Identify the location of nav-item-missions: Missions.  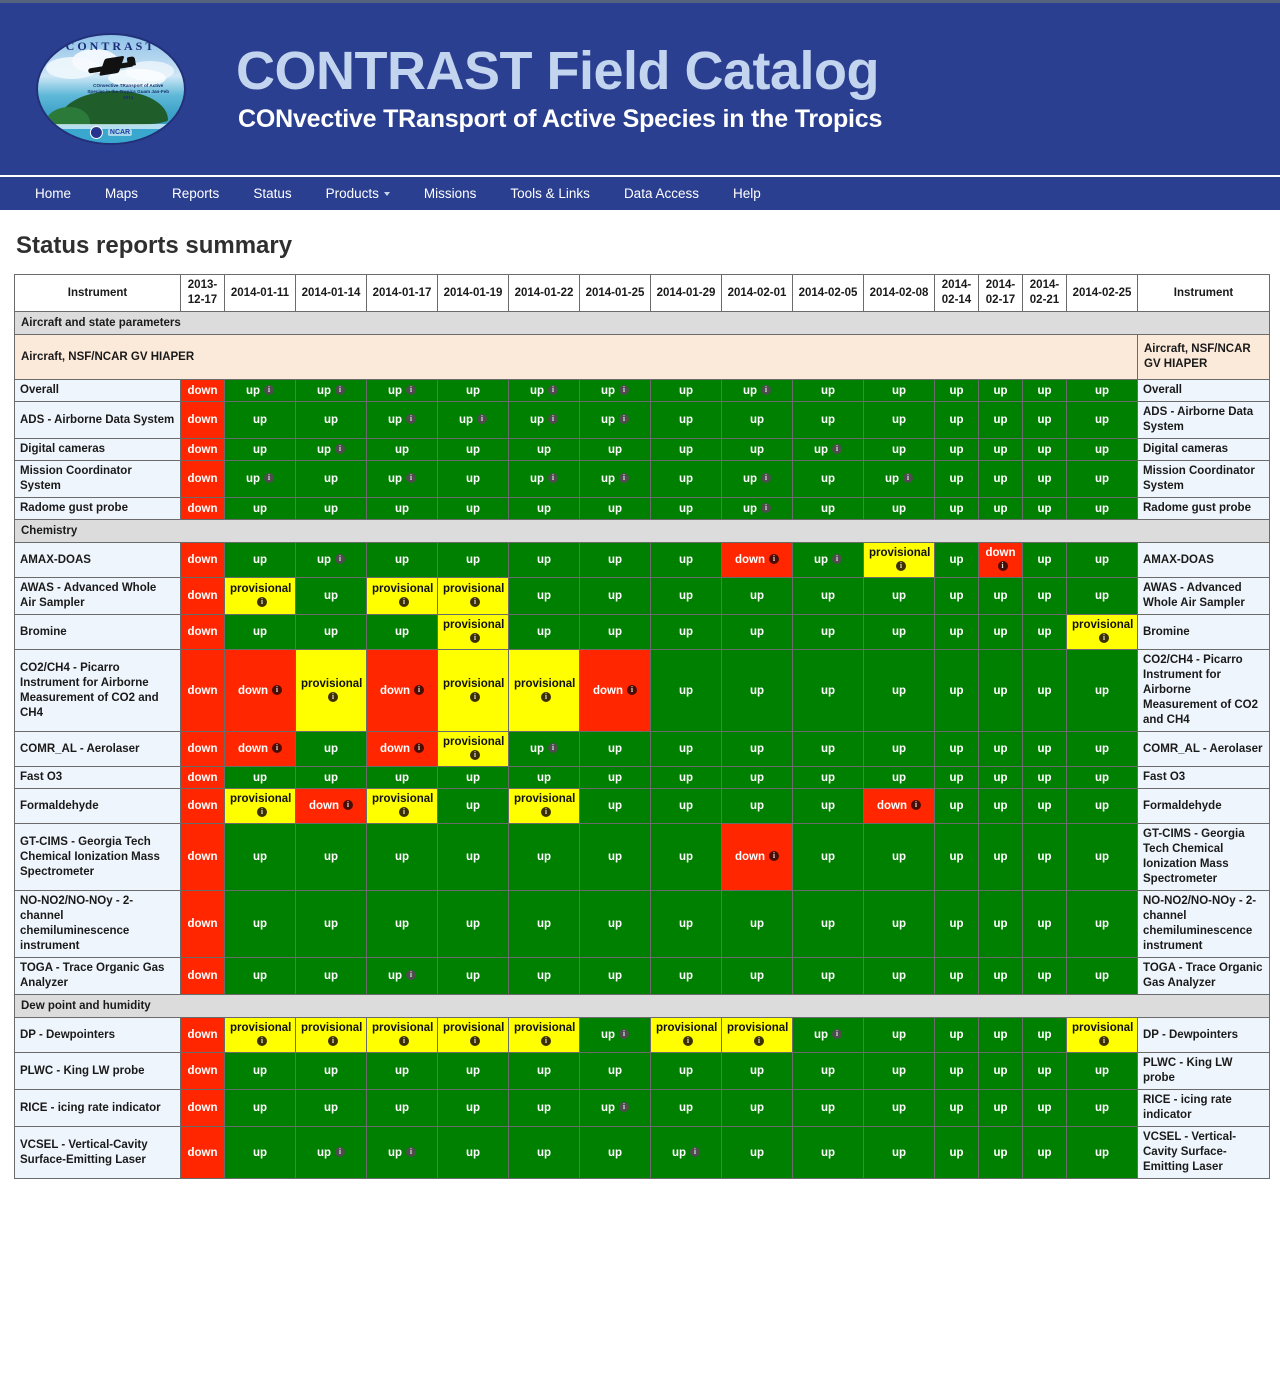
(450, 193).